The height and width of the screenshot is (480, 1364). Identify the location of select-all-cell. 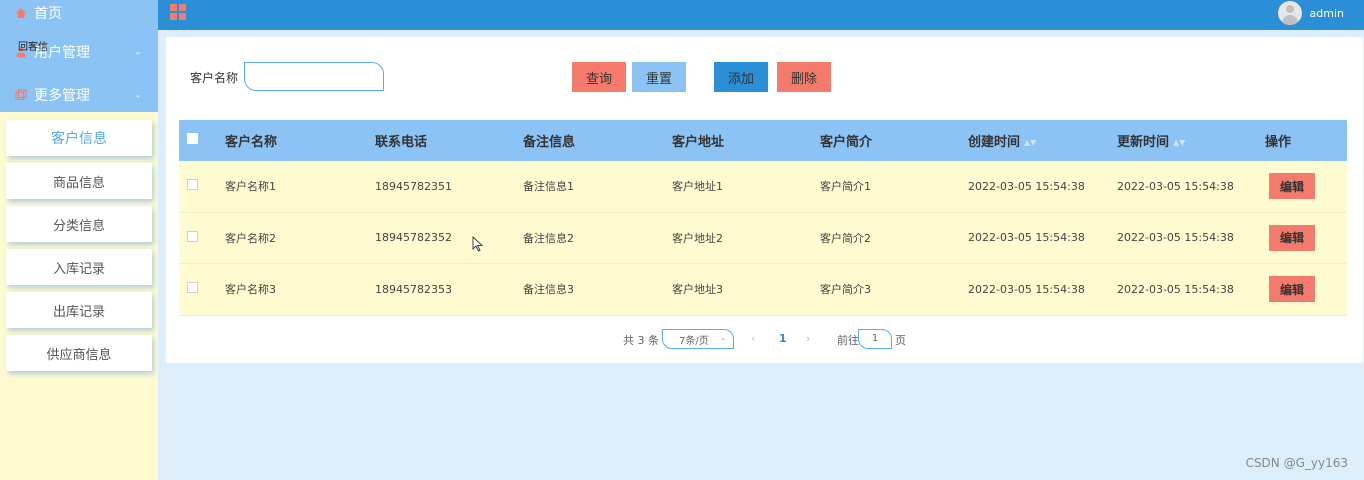
(202, 140).